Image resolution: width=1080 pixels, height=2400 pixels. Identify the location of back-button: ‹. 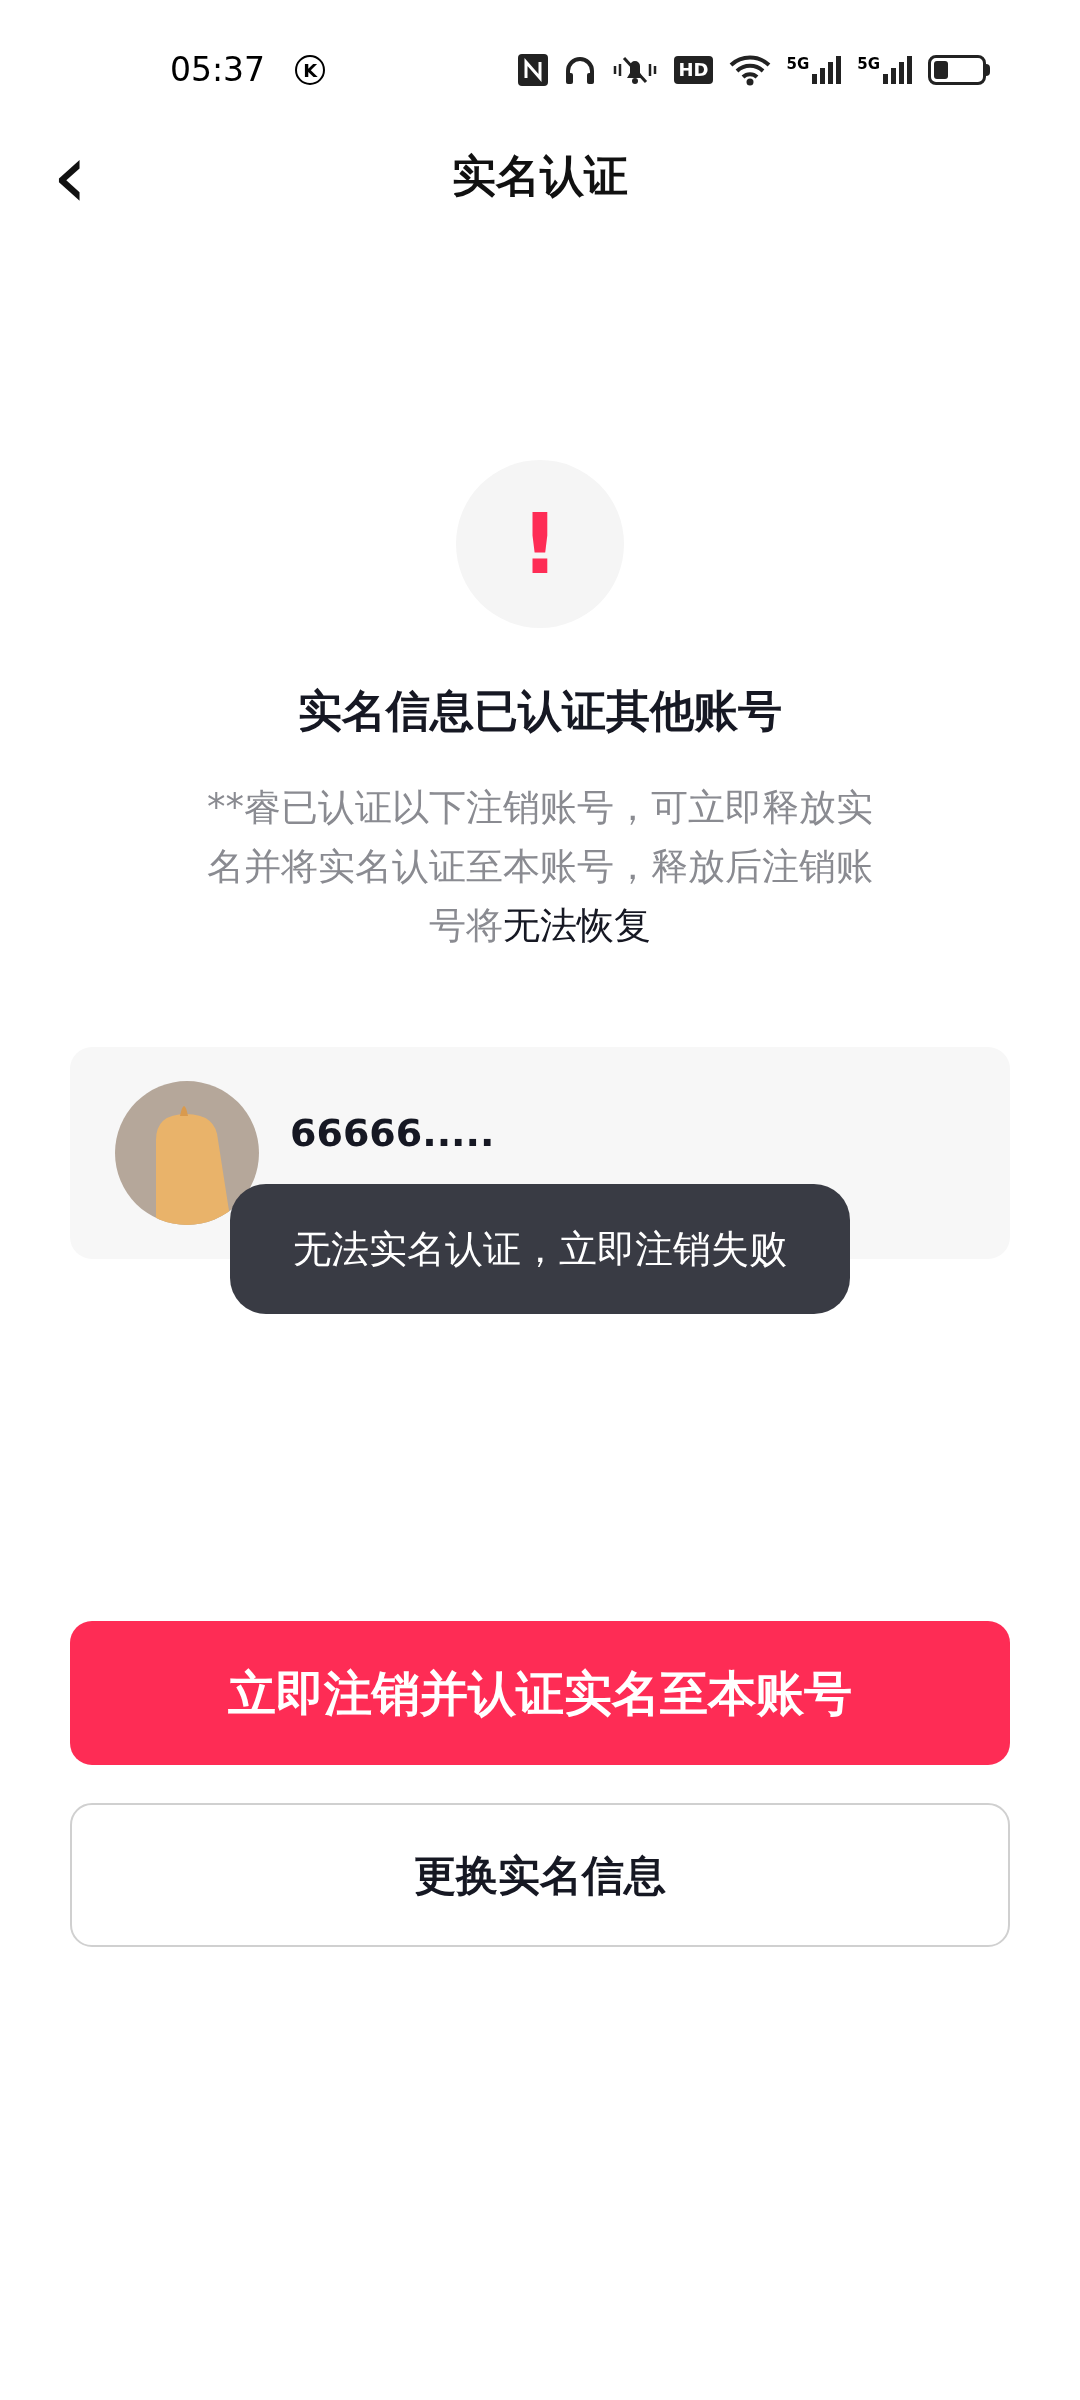
(70, 176).